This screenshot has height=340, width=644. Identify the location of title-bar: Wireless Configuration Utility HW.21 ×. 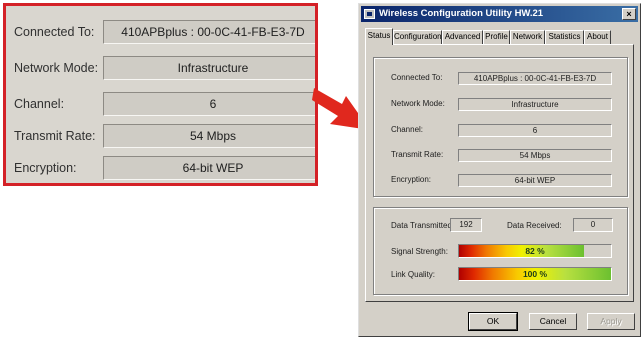
(499, 14).